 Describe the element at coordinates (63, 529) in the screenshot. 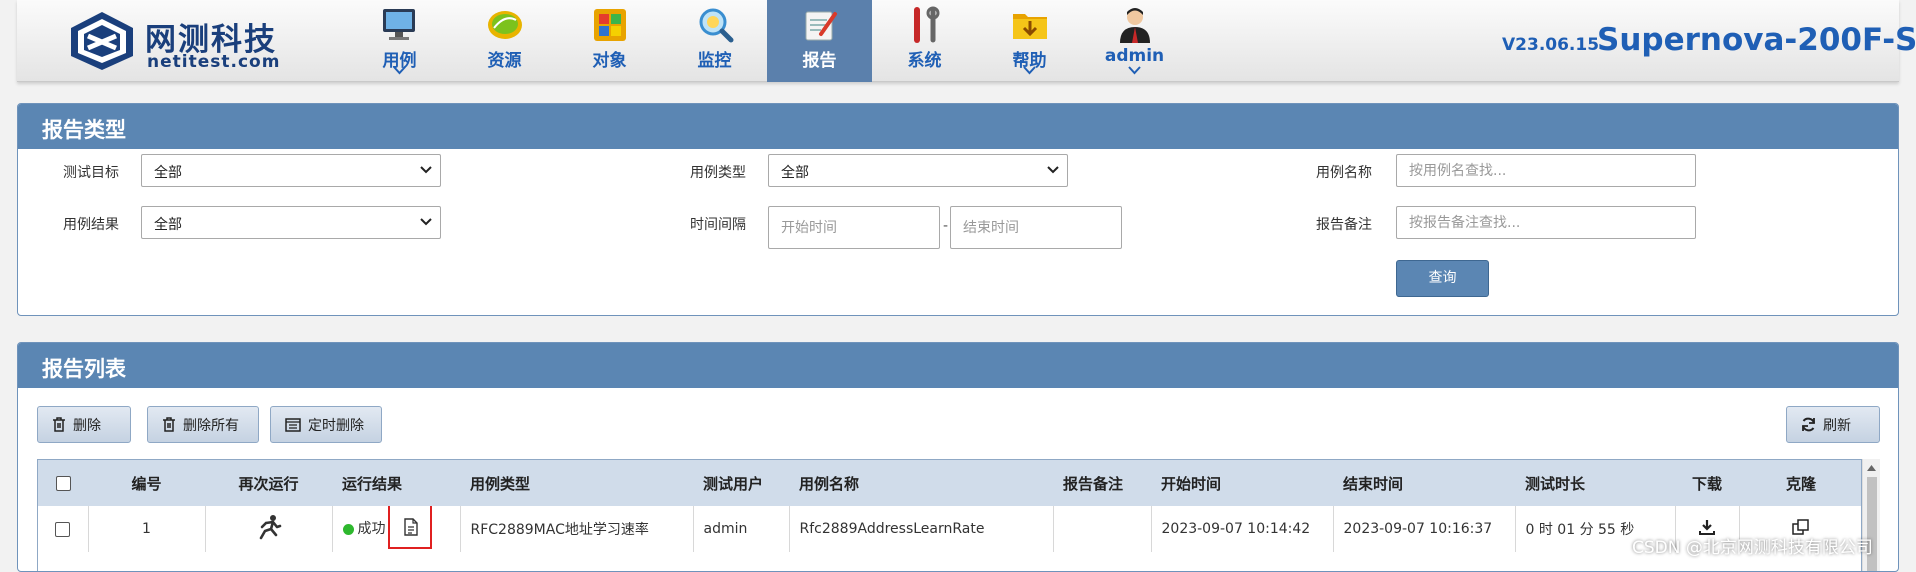

I see `row-checkbox` at that location.